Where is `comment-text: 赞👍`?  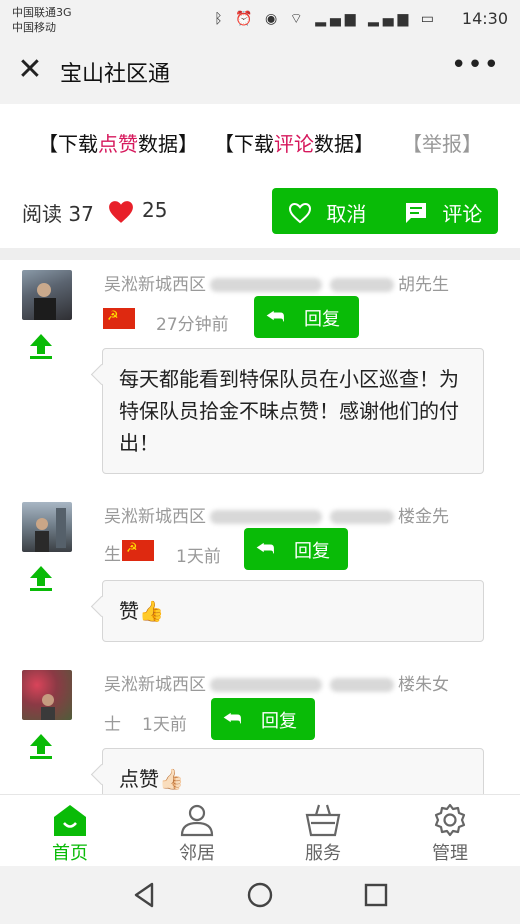 comment-text: 赞👍 is located at coordinates (141, 611).